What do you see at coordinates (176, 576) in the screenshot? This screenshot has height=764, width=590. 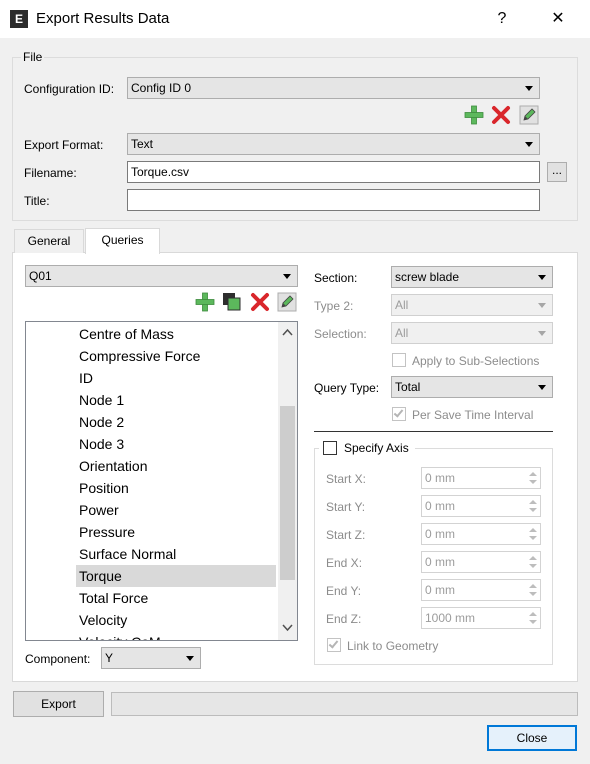 I see `list-item-selected: Torque` at bounding box center [176, 576].